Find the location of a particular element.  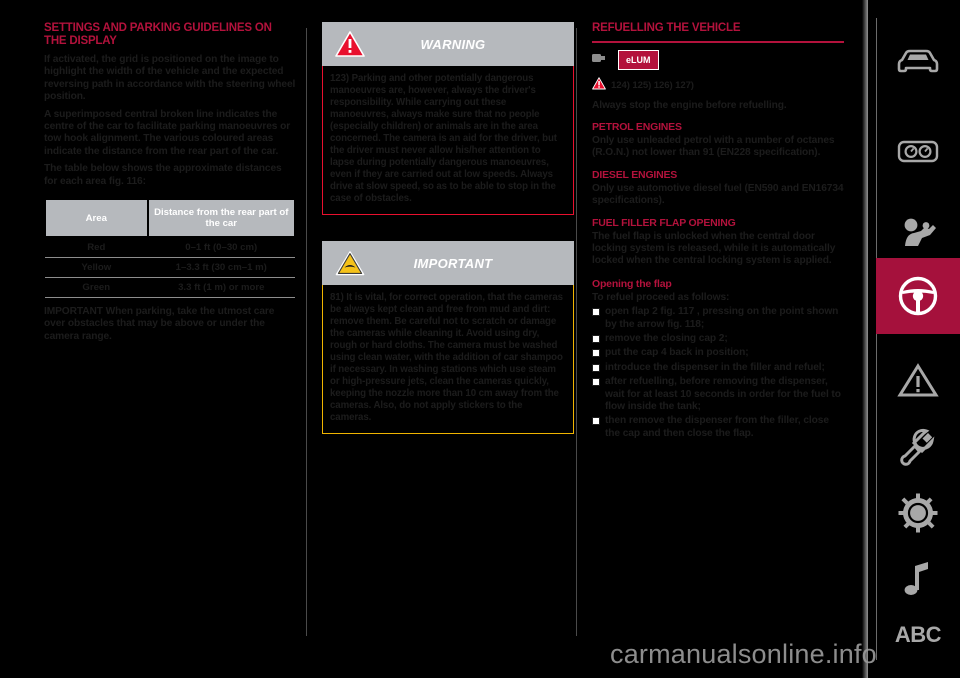

sidebar-item-vehicle is located at coordinates (918, 63).